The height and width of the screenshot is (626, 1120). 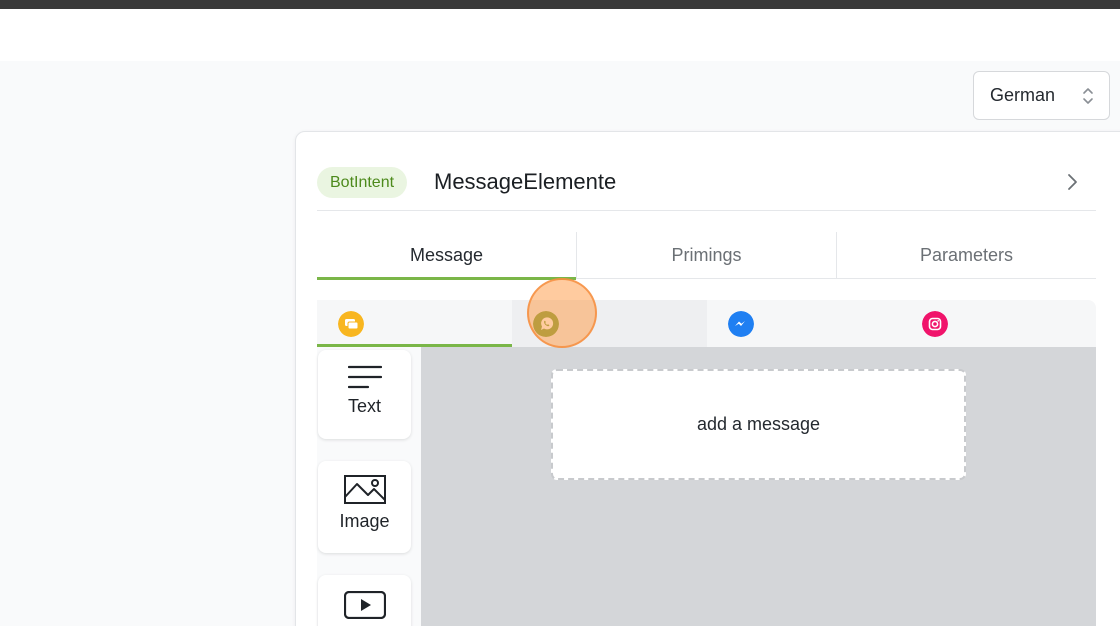 I want to click on tool-image: Image, so click(x=364, y=507).